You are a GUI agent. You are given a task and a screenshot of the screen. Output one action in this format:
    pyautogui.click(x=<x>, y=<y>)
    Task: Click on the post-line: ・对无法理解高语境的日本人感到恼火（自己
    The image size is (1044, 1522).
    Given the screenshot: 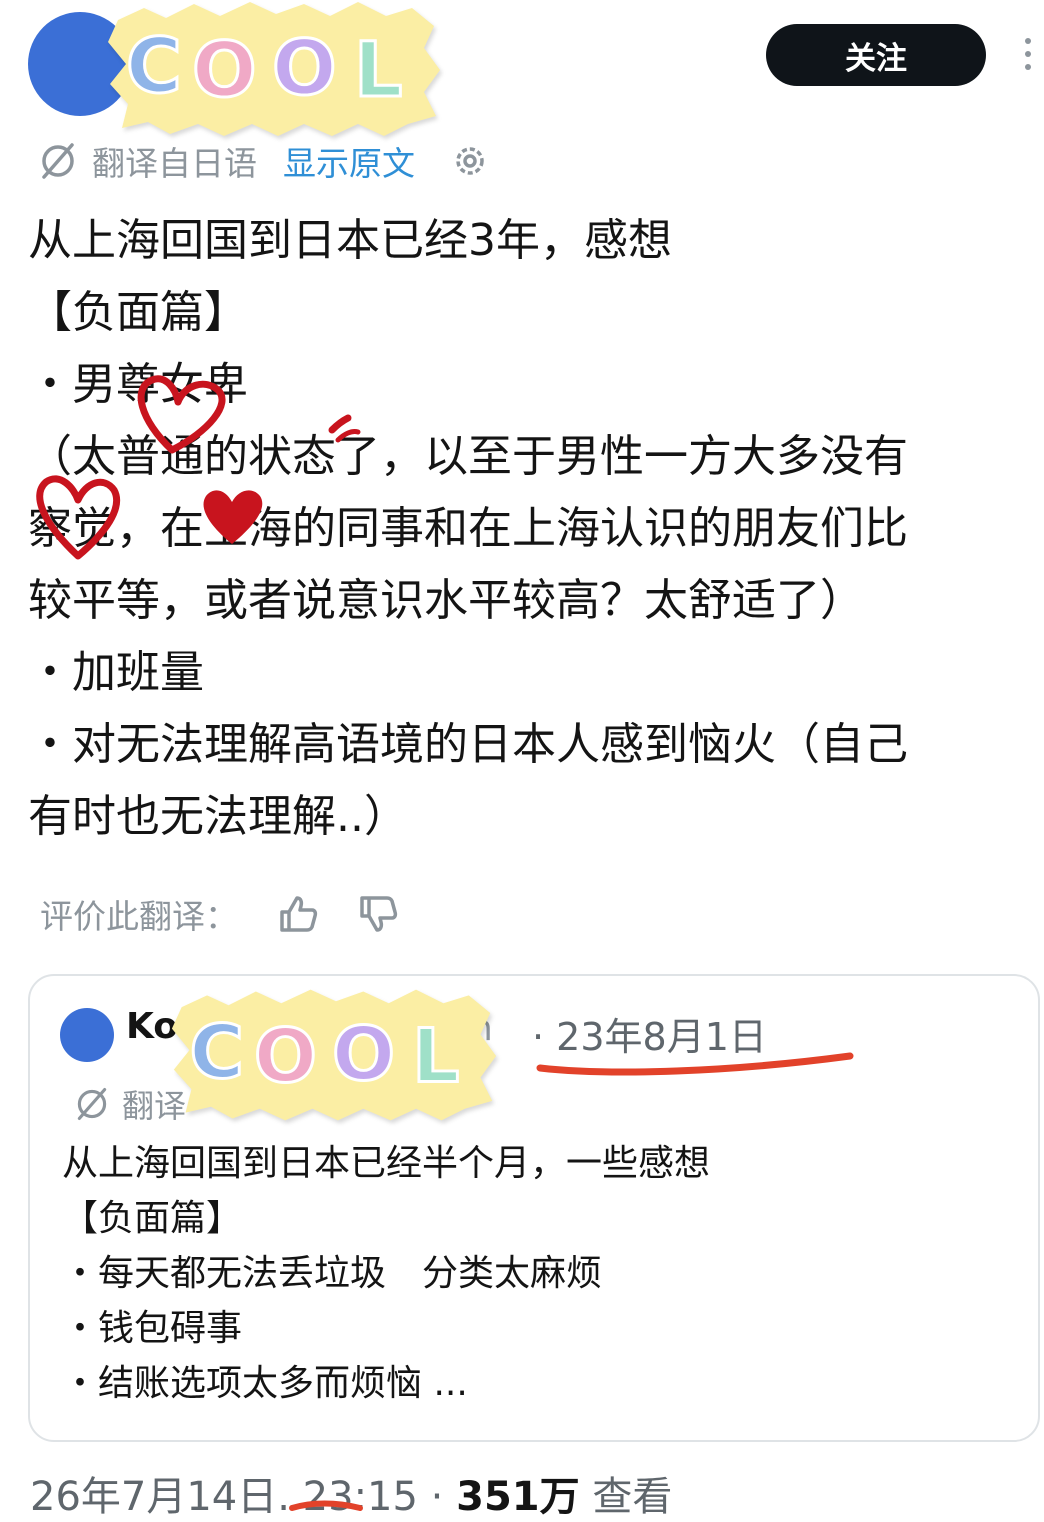 What is the action you would take?
    pyautogui.click(x=468, y=744)
    